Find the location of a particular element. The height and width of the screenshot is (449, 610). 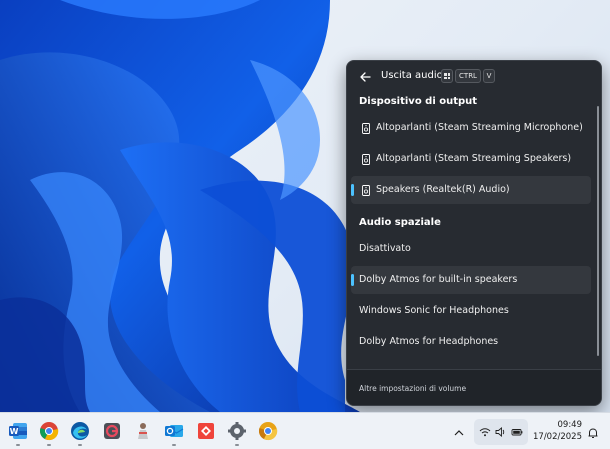

volume-icon is located at coordinates (500, 432).